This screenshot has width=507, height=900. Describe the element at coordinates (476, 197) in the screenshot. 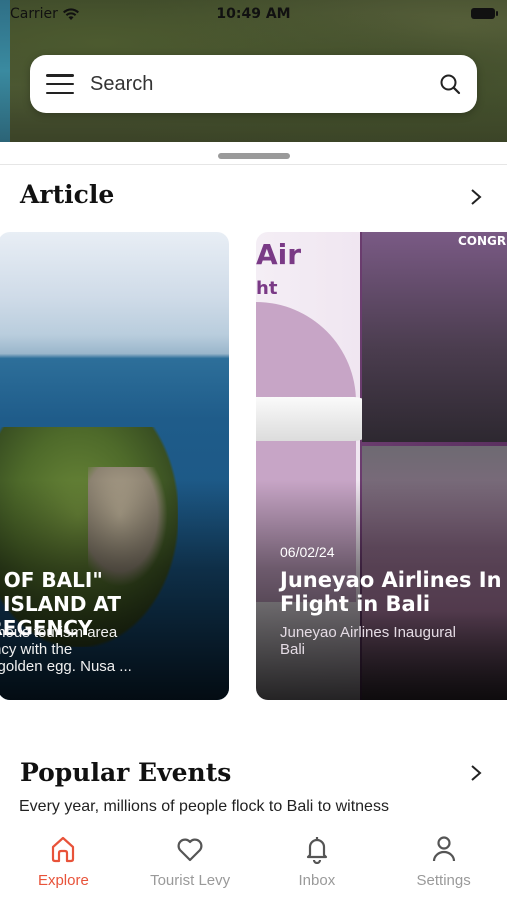

I see `article-see-all-chevron-icon` at that location.